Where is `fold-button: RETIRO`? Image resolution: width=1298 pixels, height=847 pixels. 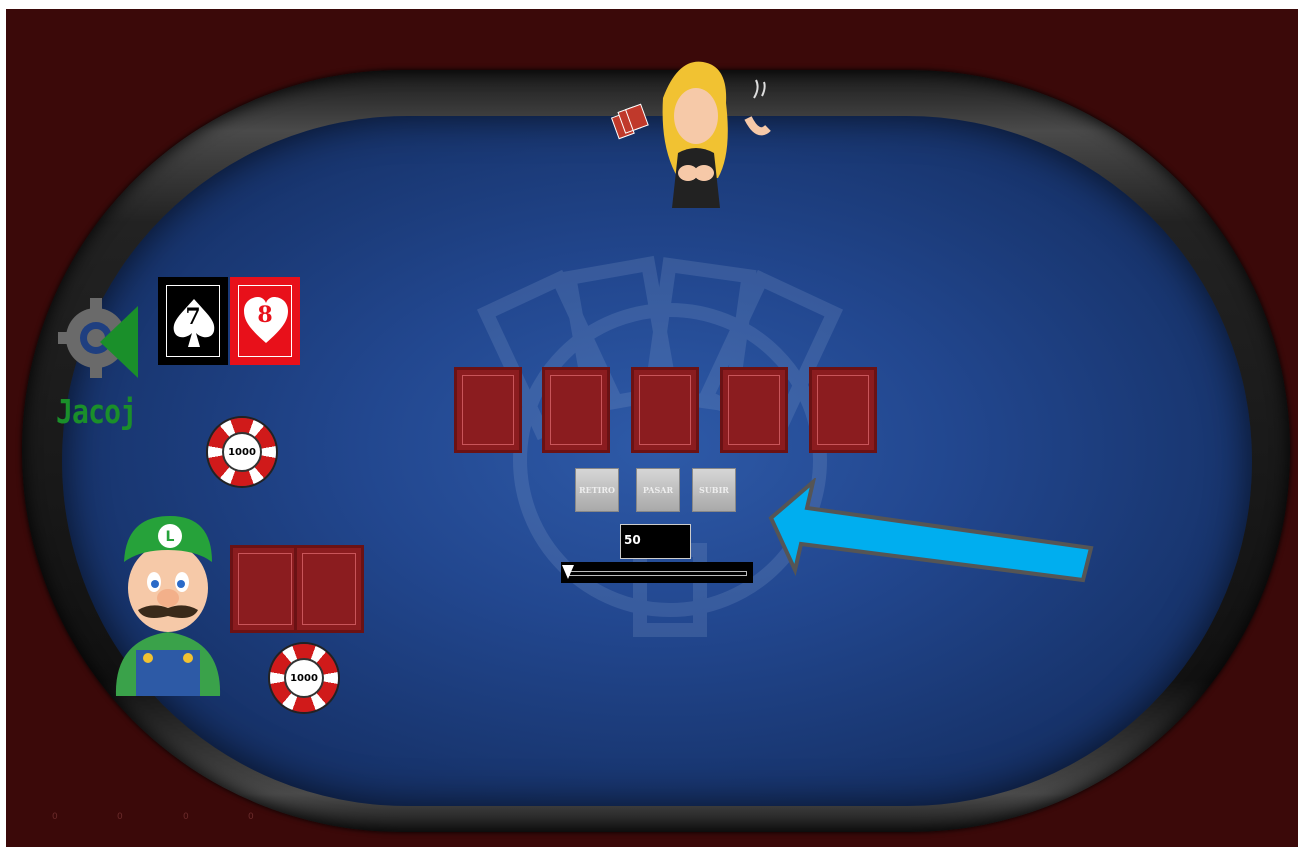
fold-button: RETIRO is located at coordinates (597, 490).